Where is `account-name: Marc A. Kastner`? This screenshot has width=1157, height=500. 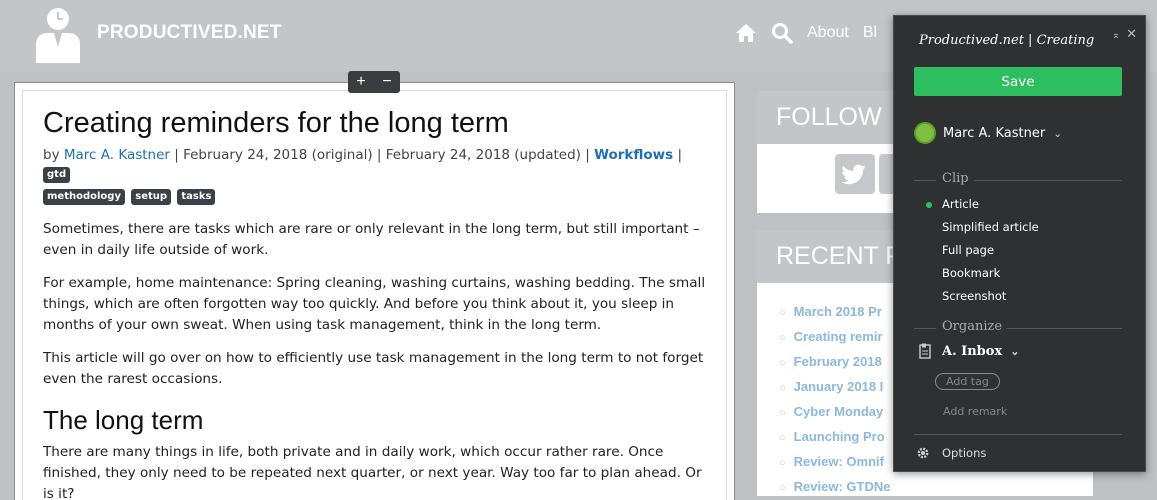 account-name: Marc A. Kastner is located at coordinates (994, 133).